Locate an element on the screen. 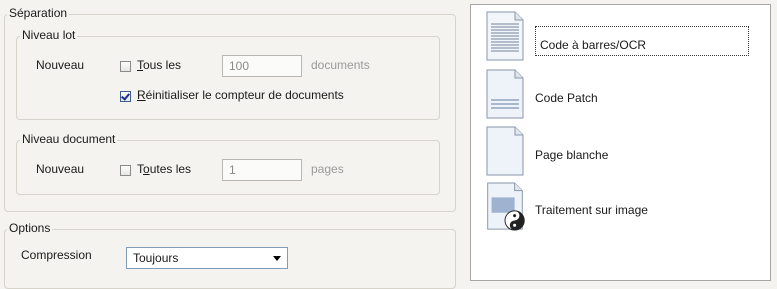  list-item-label: Code à barres/OCR is located at coordinates (642, 41).